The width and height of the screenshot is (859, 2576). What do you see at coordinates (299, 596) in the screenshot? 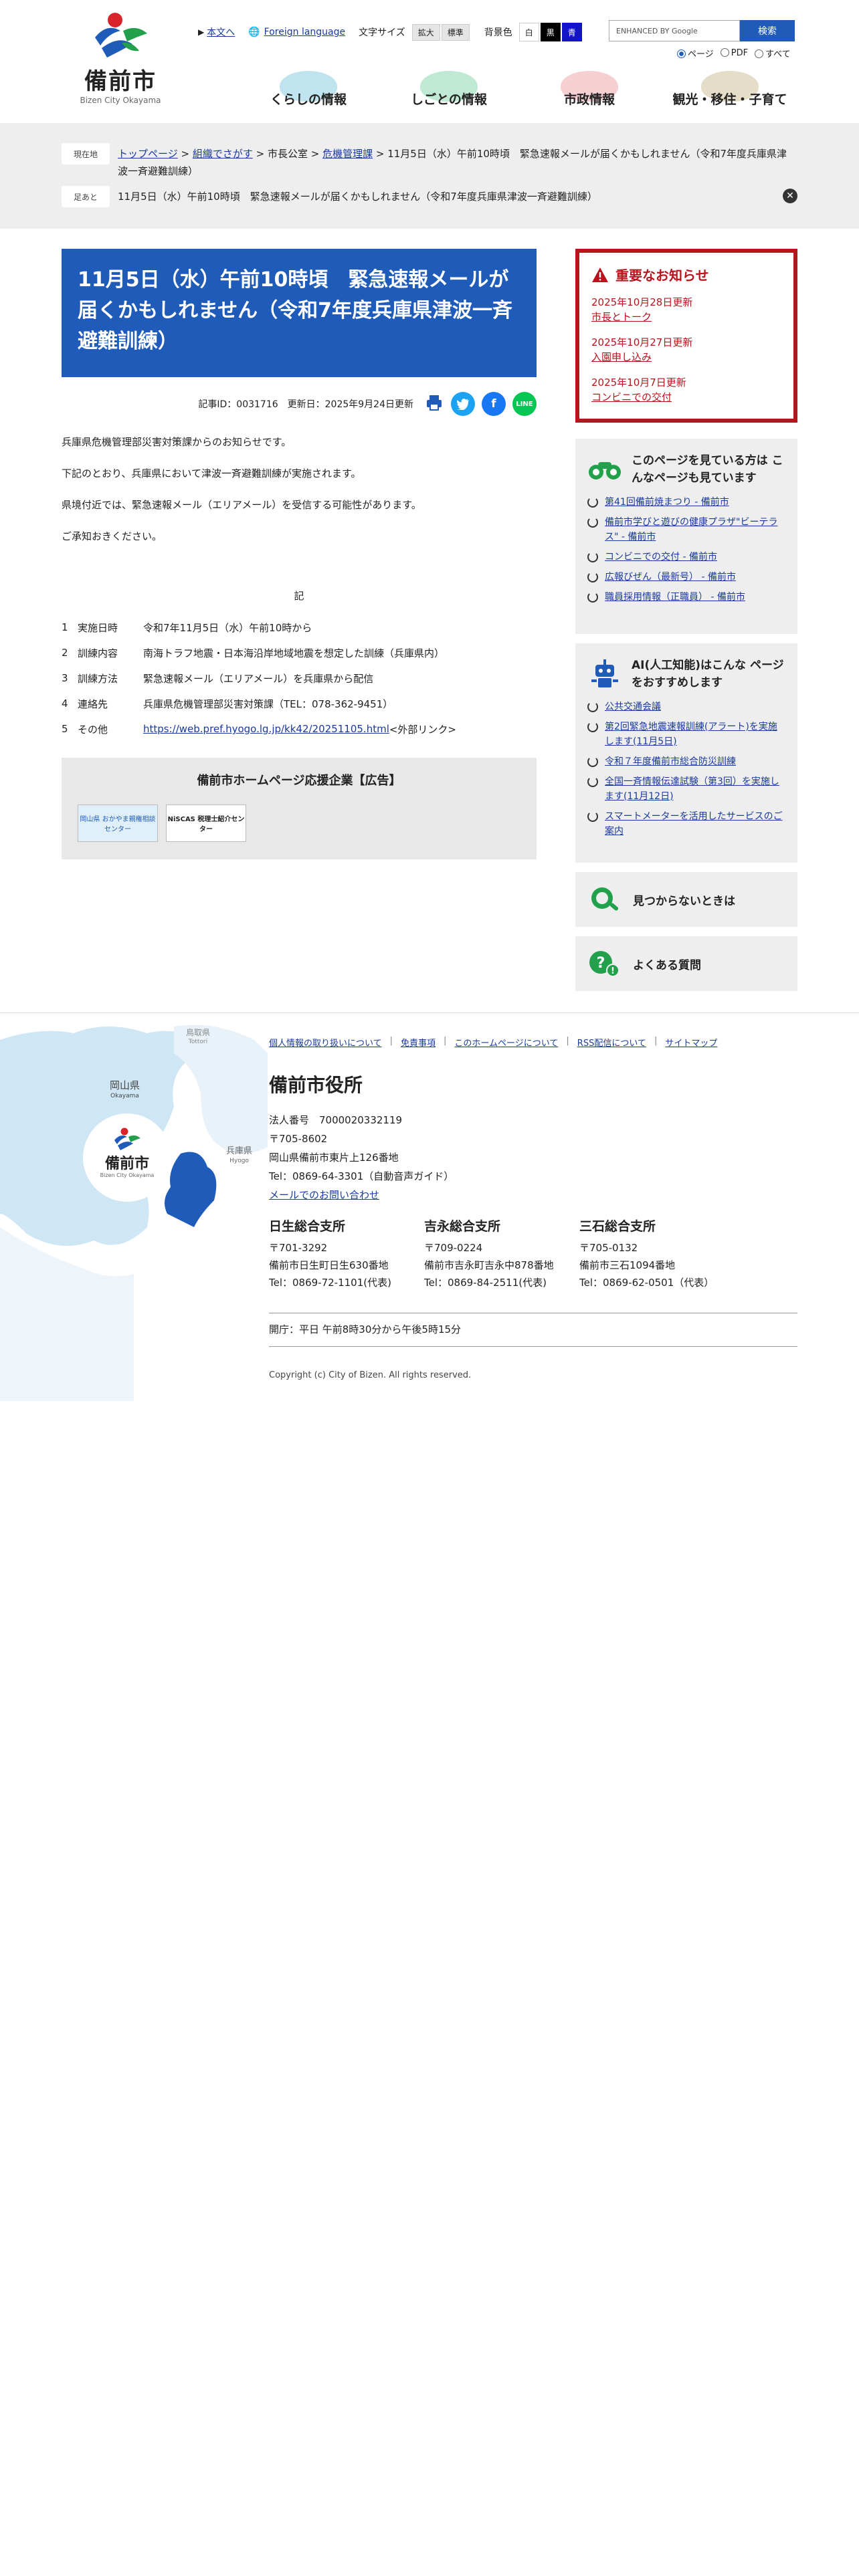
I see `ki-heading: 記` at bounding box center [299, 596].